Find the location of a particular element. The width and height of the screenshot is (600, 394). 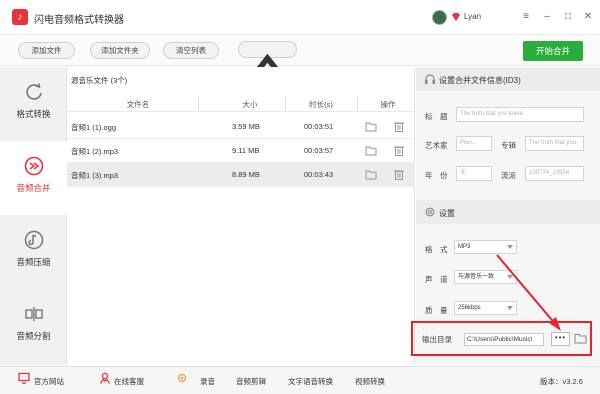

id3-section-title: 设置合并文件信息(ID3) is located at coordinates (480, 80).